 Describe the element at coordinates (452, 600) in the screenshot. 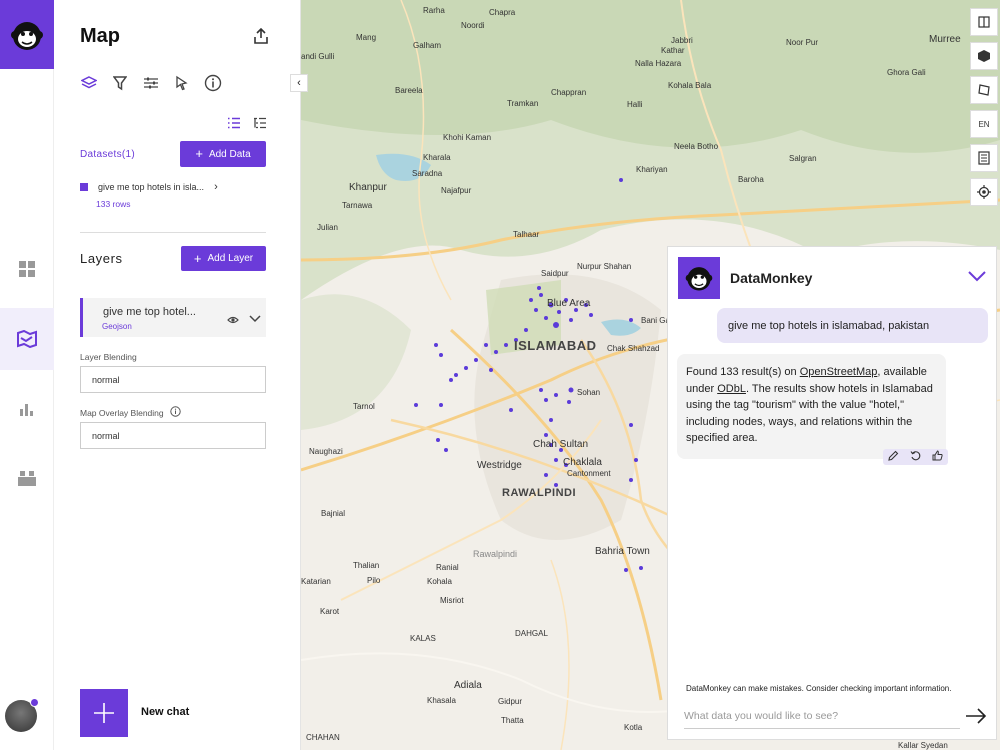

I see `place-label: Misriot` at that location.